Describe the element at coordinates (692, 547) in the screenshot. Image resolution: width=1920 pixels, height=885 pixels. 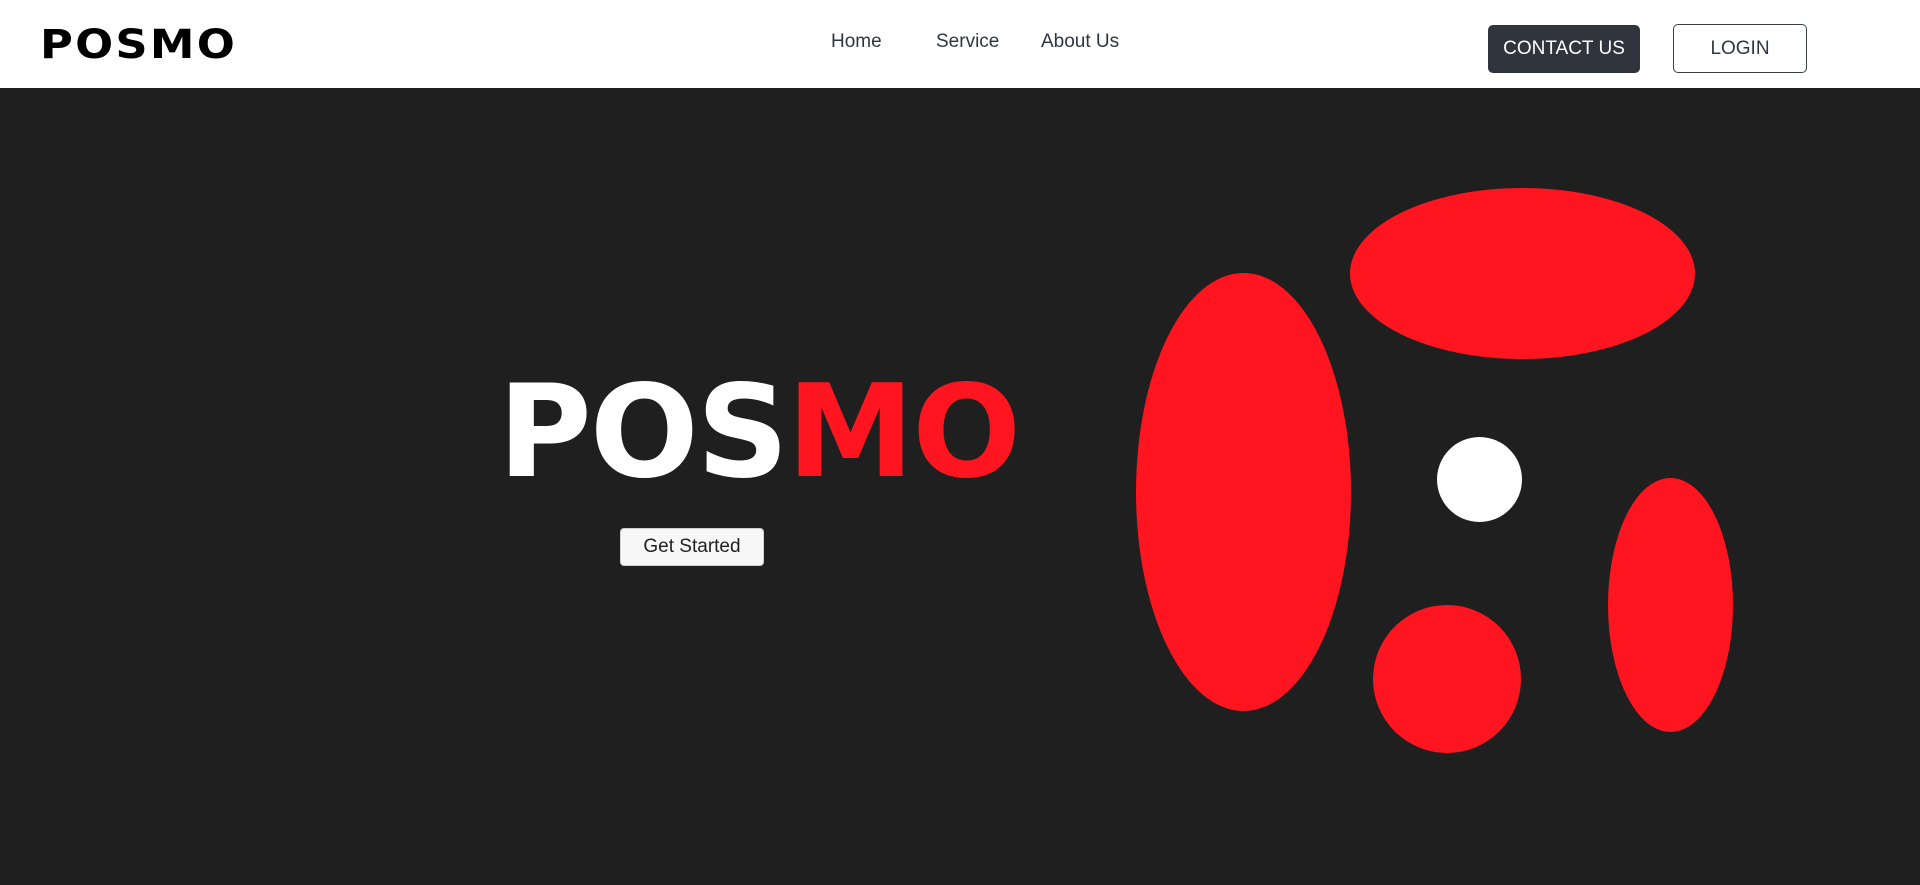
I see `get-started-button: Get Started` at that location.